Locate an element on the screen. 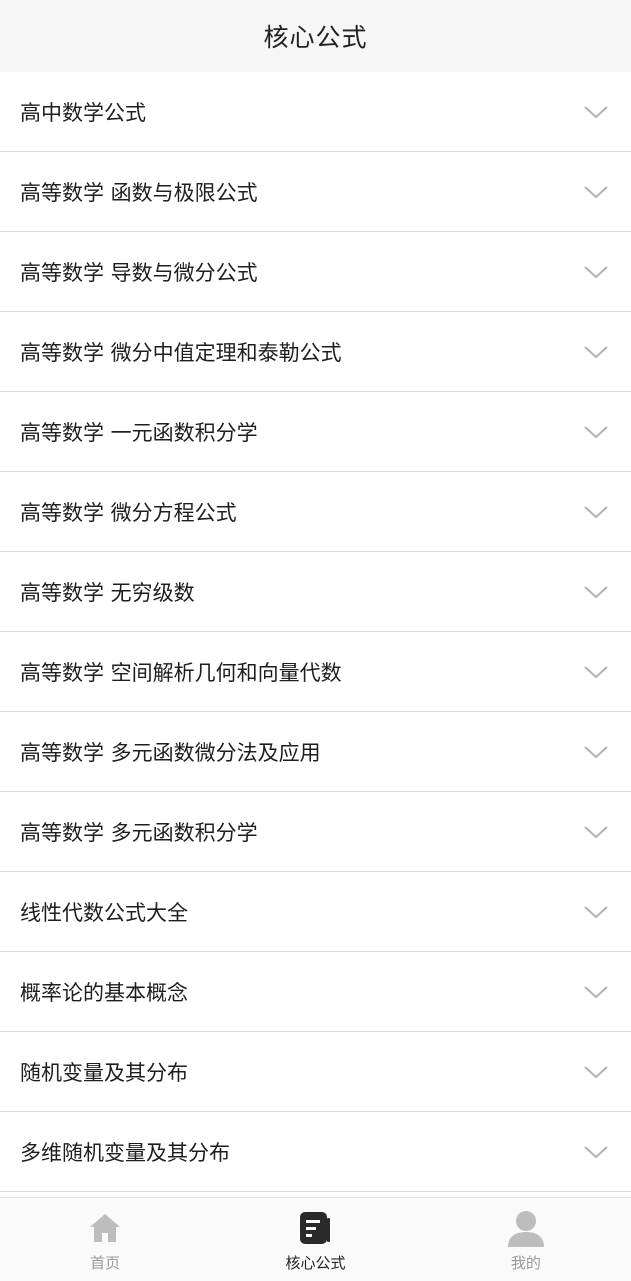 The width and height of the screenshot is (631, 1281). list-item-label: 高等数学 多元函数微分法及应用 is located at coordinates (170, 752).